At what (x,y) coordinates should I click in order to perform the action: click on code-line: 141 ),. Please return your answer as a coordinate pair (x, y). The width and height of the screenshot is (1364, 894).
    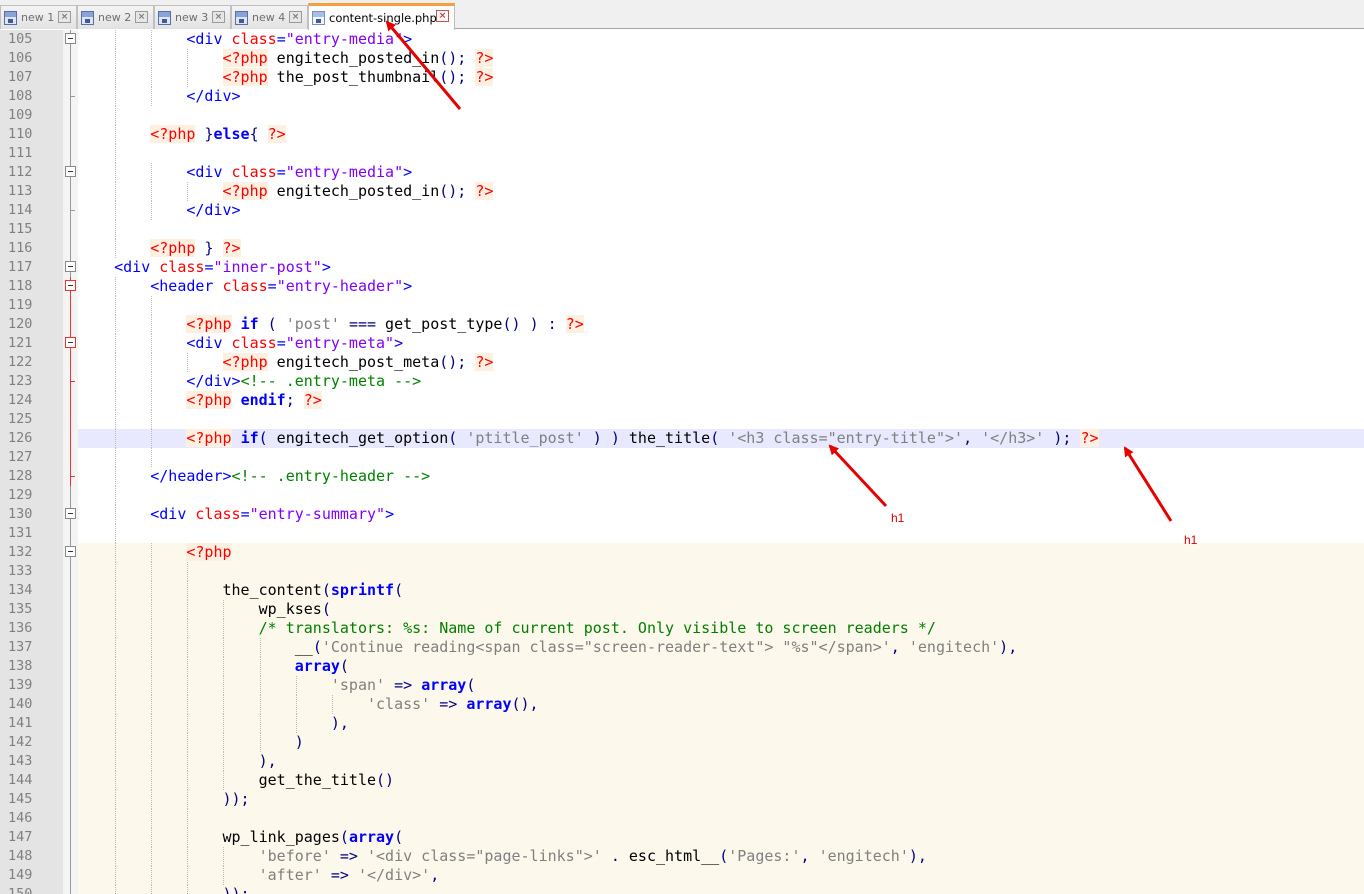
    Looking at the image, I should click on (682, 723).